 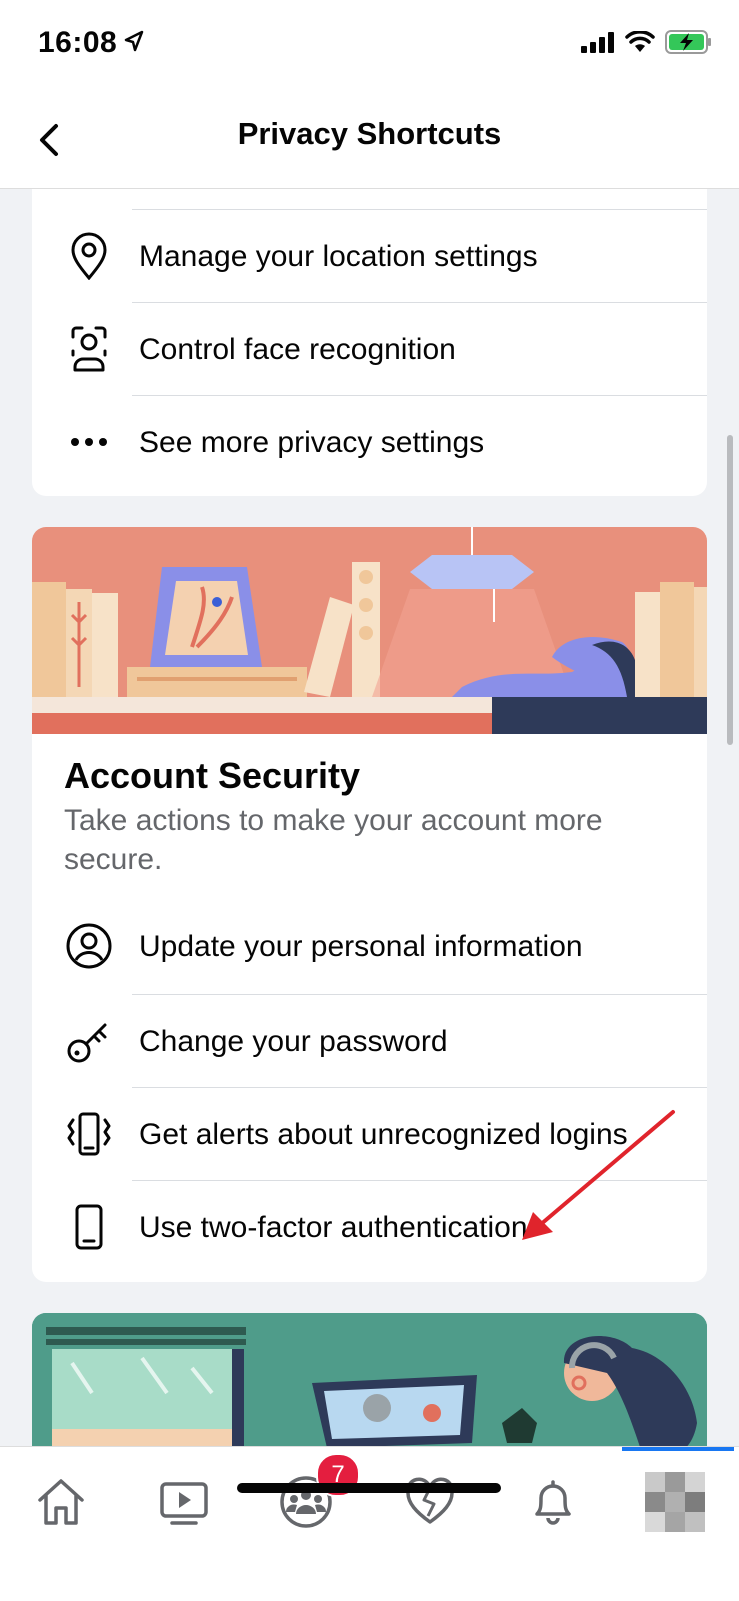 What do you see at coordinates (597, 42) in the screenshot?
I see `cellular-signal-icon` at bounding box center [597, 42].